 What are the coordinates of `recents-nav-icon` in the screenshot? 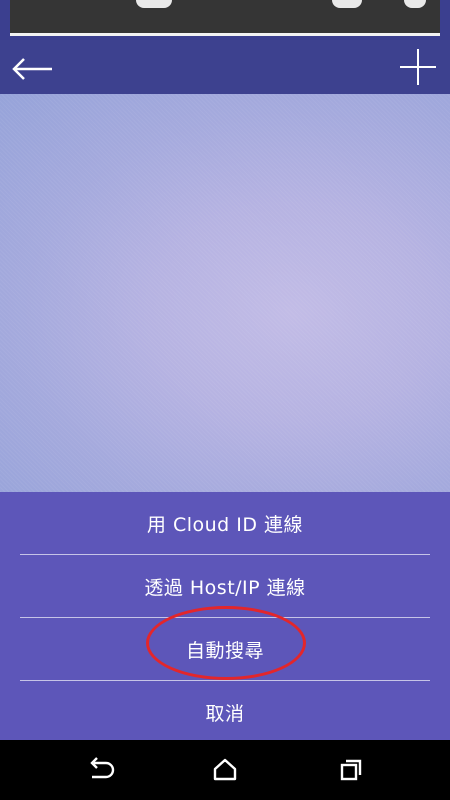 It's located at (351, 770).